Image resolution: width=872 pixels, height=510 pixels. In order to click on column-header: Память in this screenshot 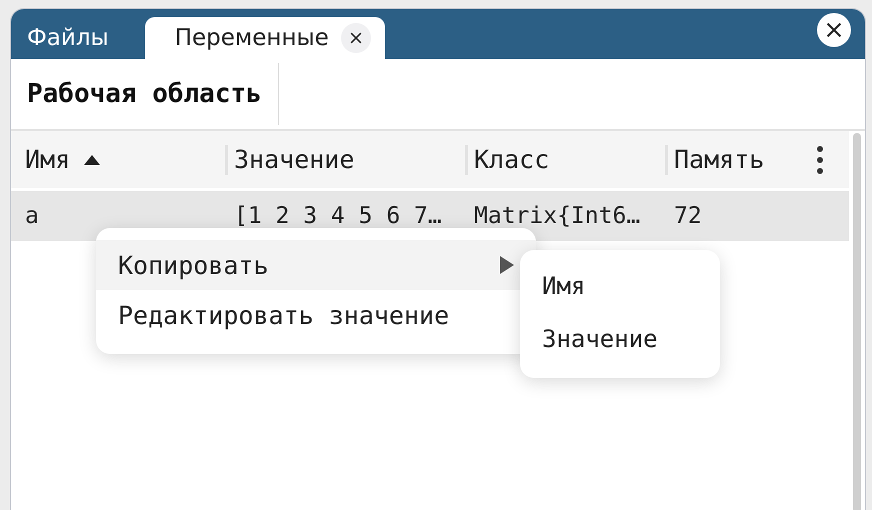, I will do `click(719, 159)`.